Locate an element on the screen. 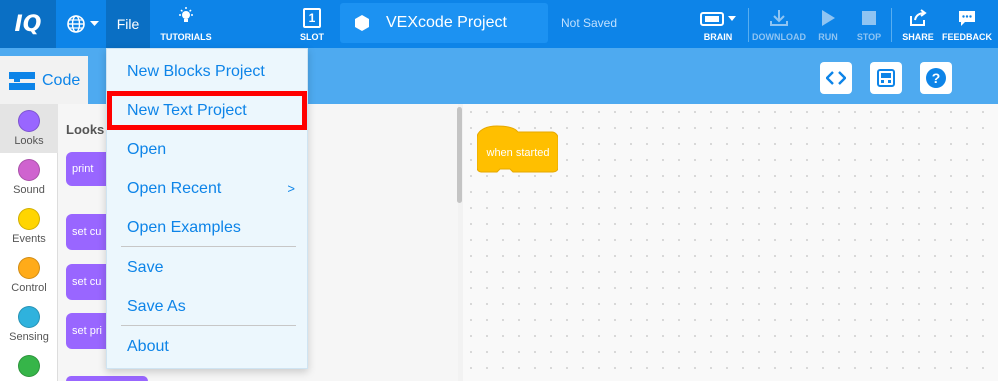 The height and width of the screenshot is (381, 998). looks-block is located at coordinates (107, 378).